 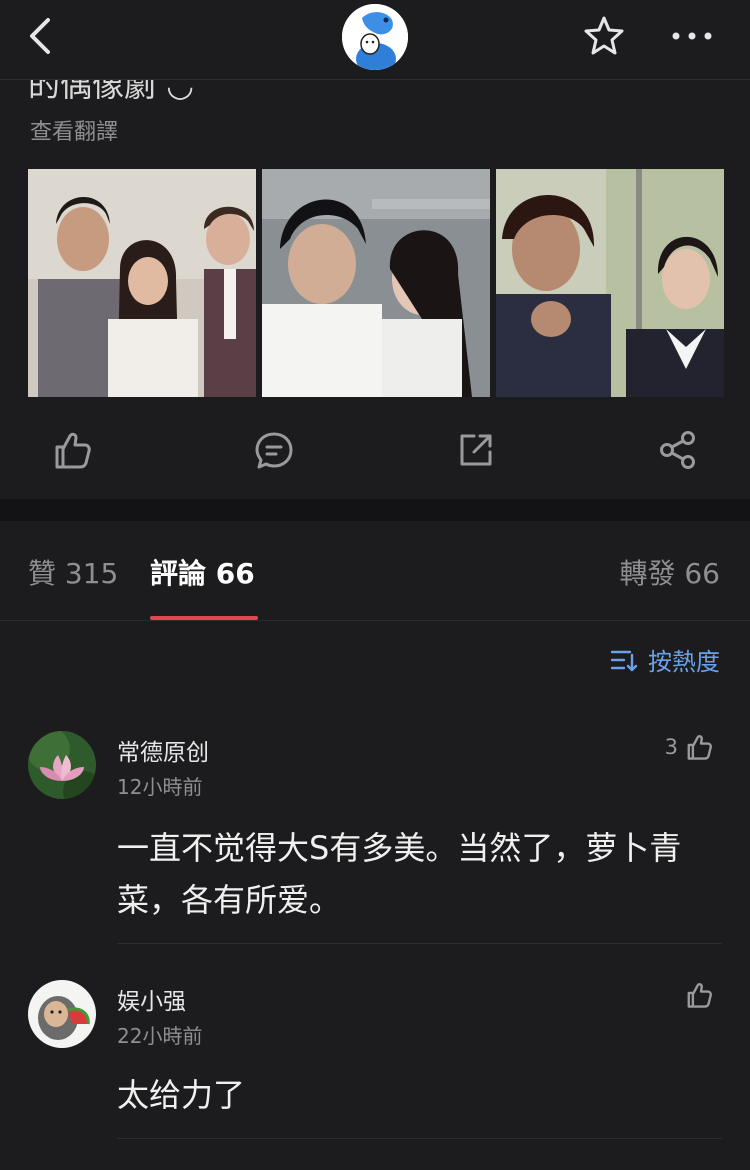 What do you see at coordinates (399, 874) in the screenshot?
I see `comment-text: 一直不觉得大S有多美。当然了，萝卜青菜，各有所爱。` at bounding box center [399, 874].